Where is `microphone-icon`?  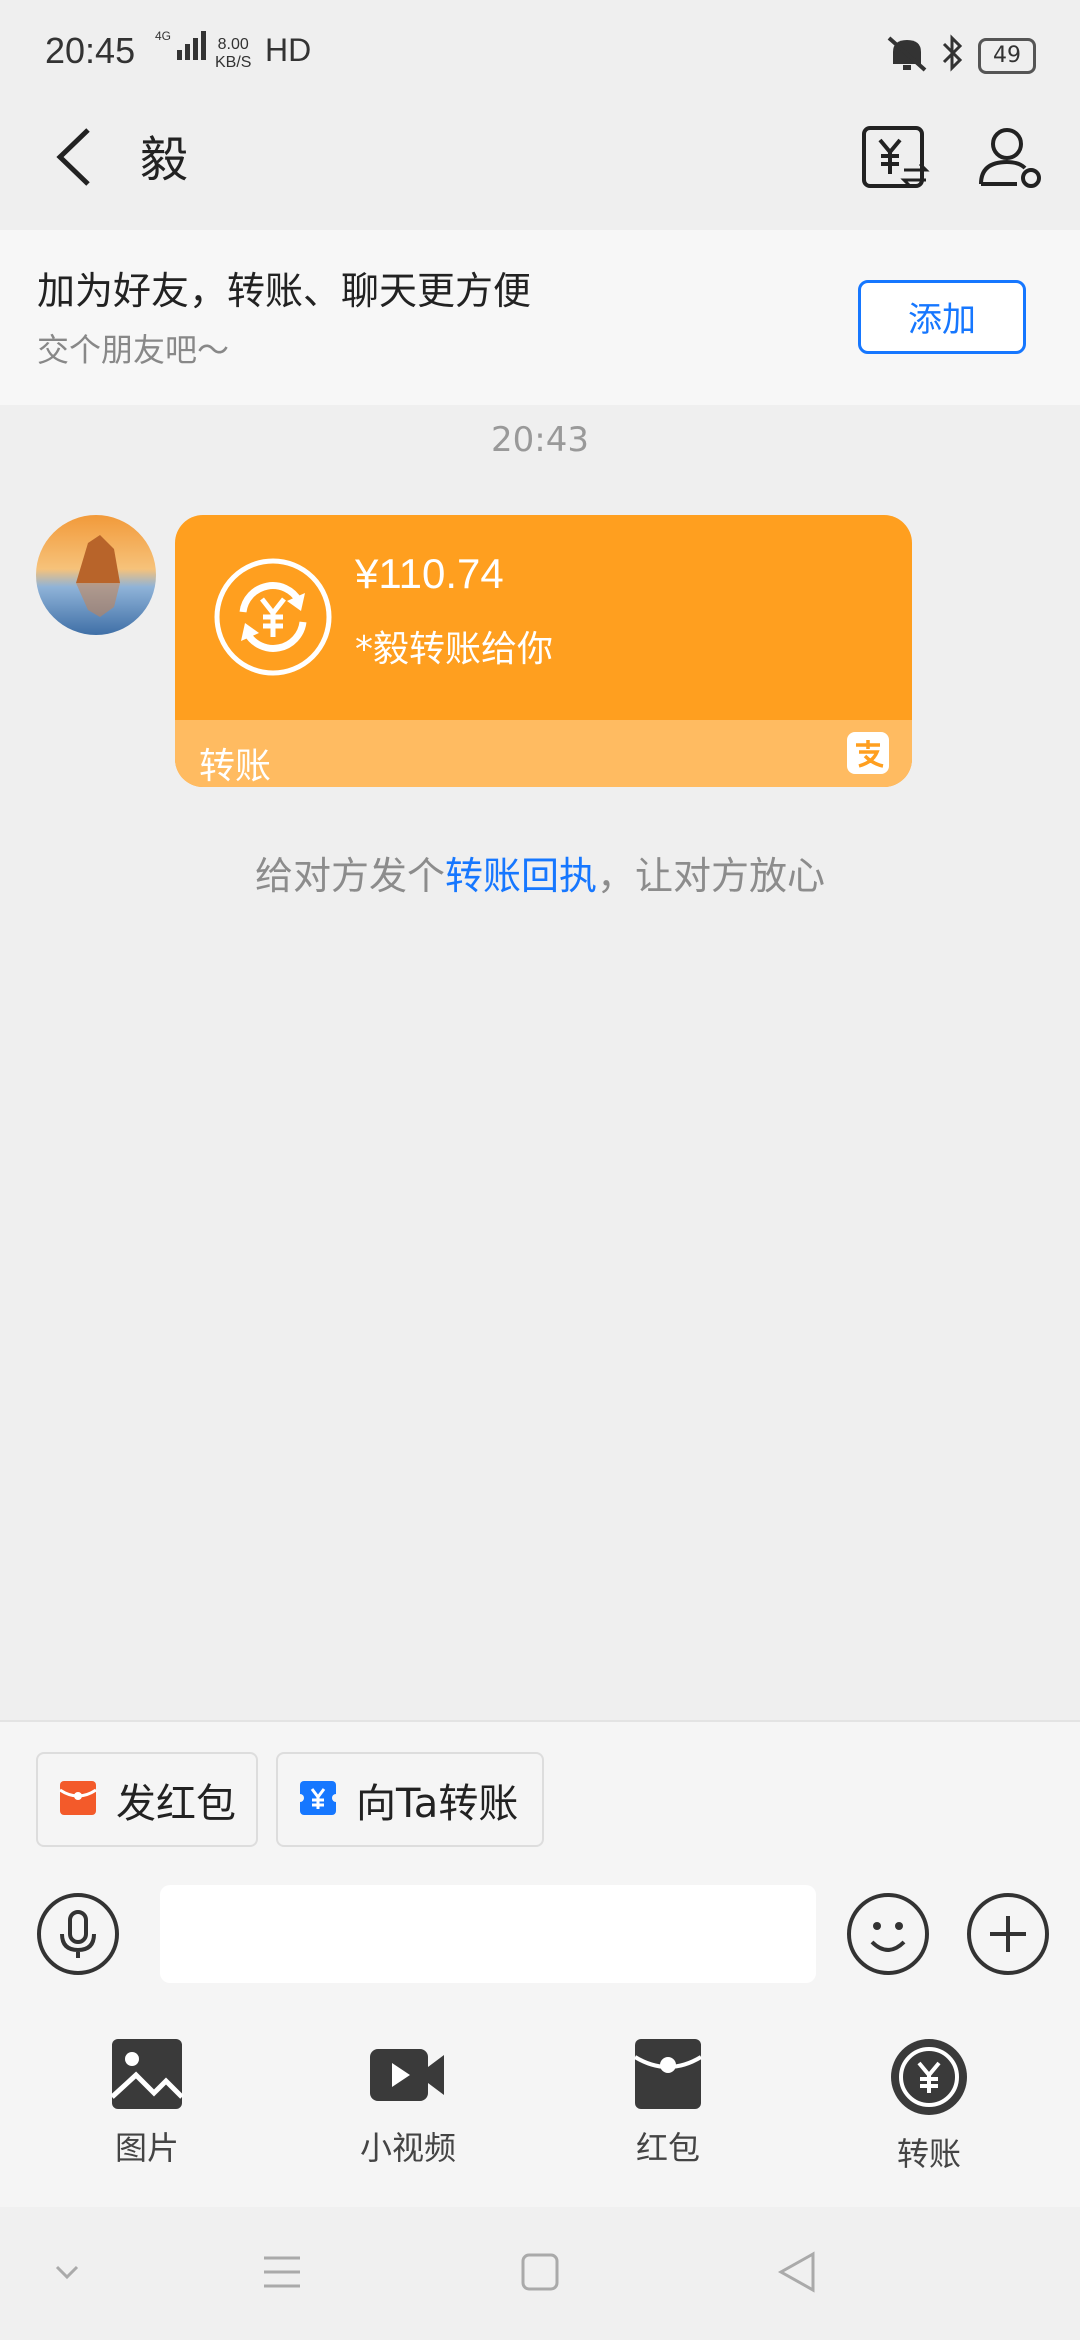
microphone-icon is located at coordinates (78, 1934).